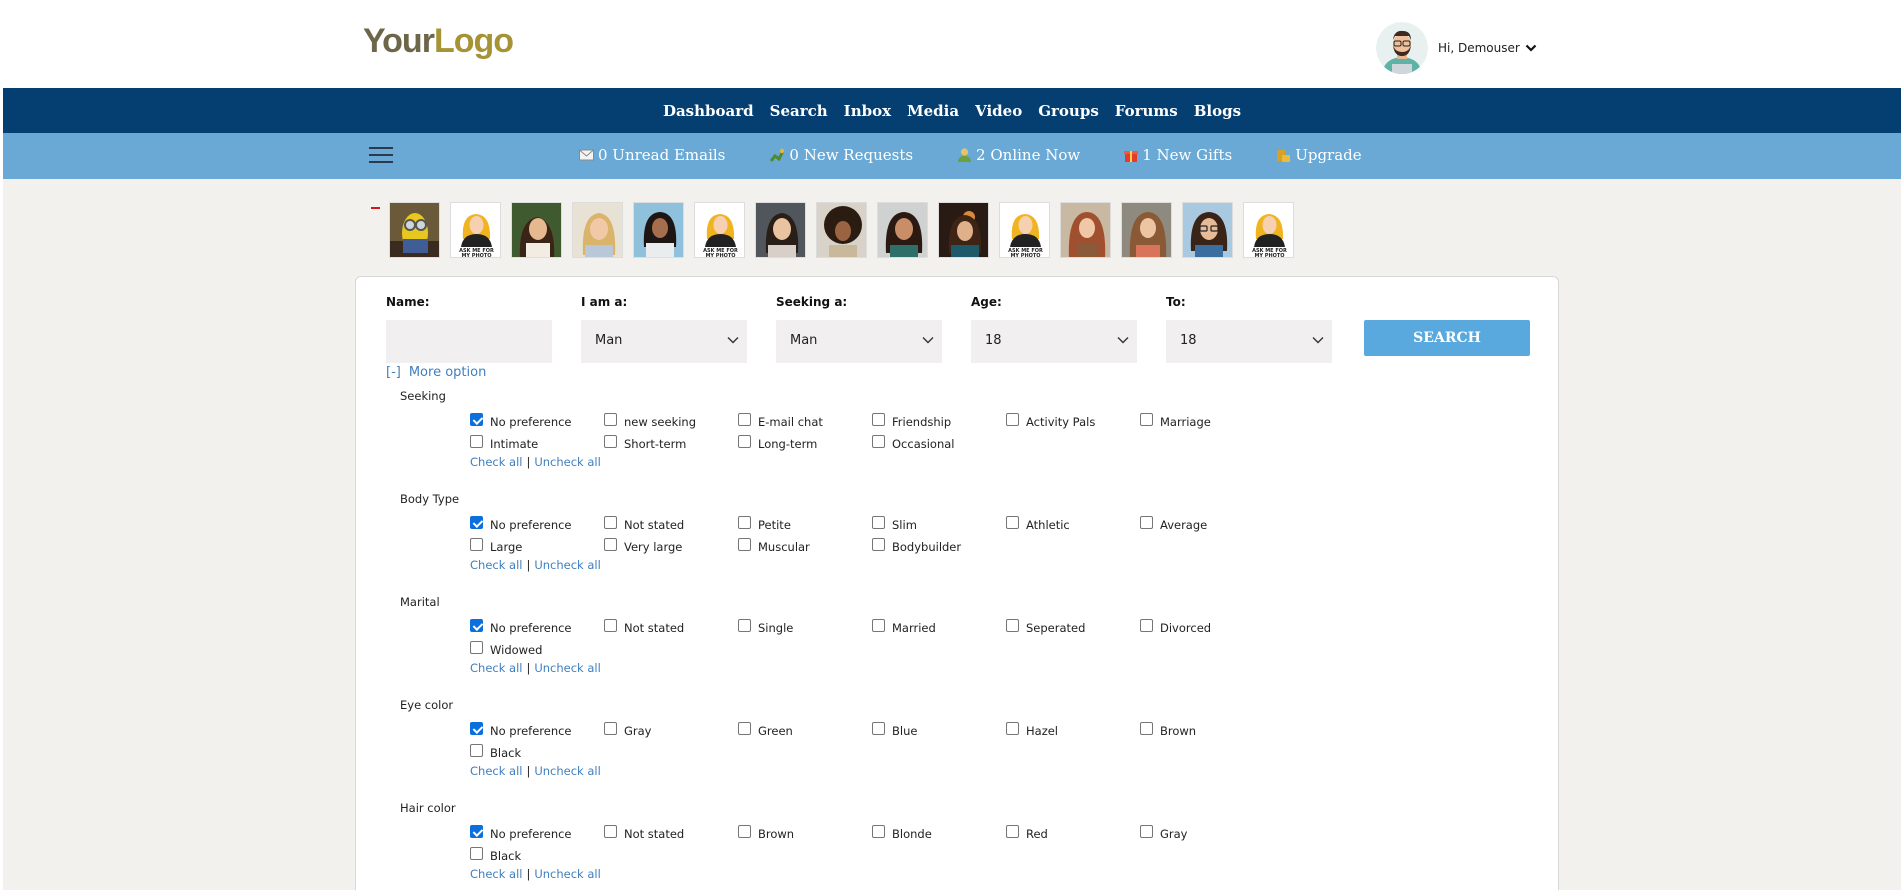  I want to click on nav-dashboard: Dashboard, so click(708, 111).